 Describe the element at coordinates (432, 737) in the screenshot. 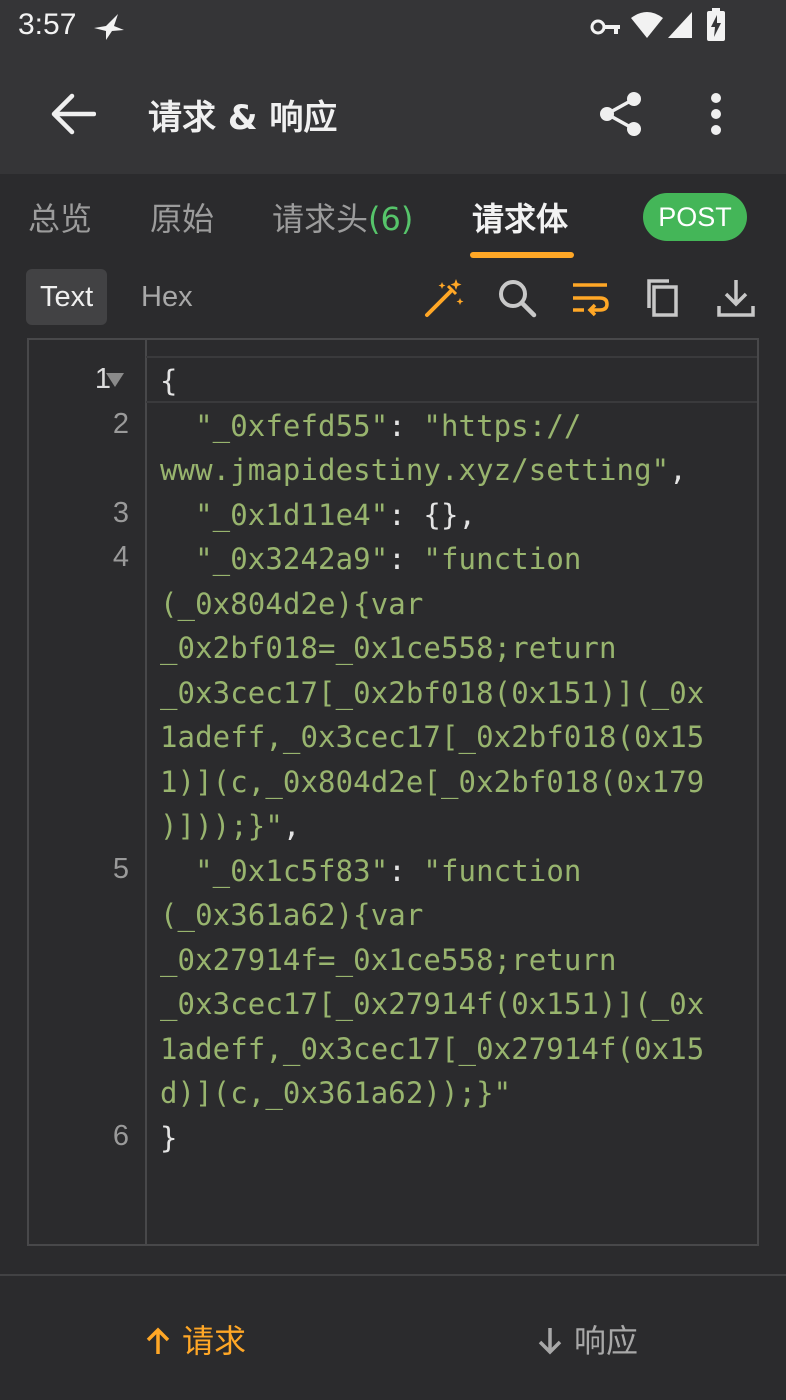

I see `code-line: 1adeff,_0x3cec17[_0x2bf018(0x15` at that location.